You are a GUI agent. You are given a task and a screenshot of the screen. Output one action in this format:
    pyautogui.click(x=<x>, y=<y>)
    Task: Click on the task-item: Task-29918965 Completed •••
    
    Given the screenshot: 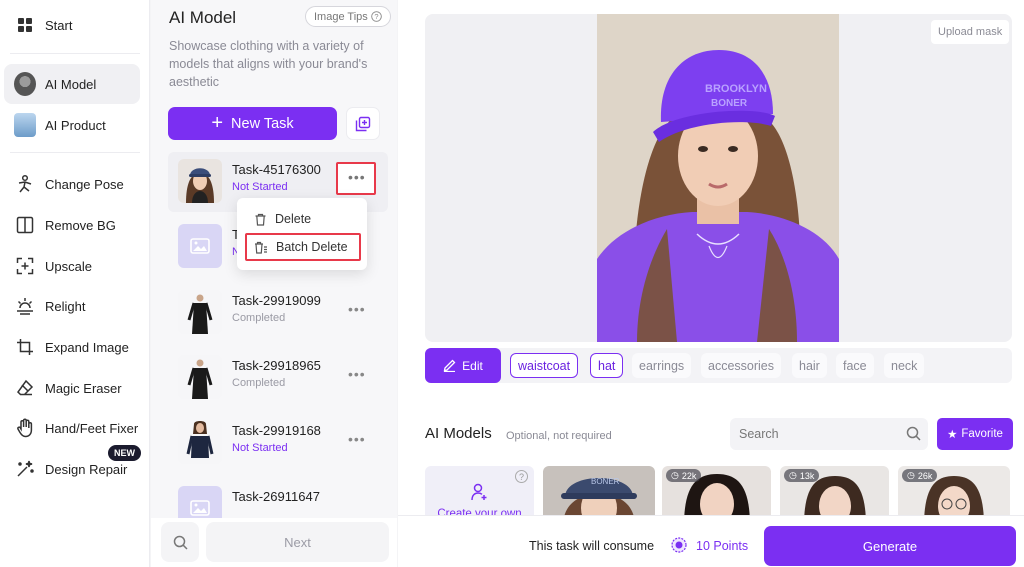 What is the action you would take?
    pyautogui.click(x=278, y=378)
    